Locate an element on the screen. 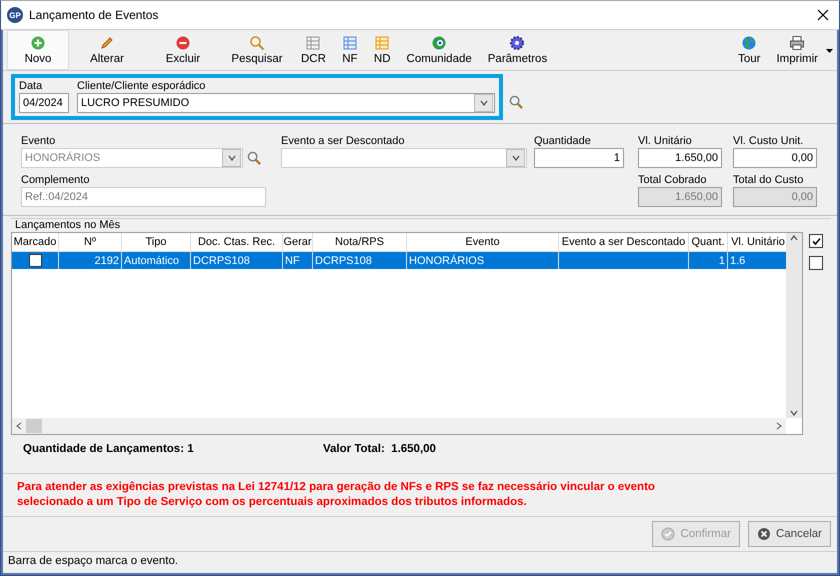 This screenshot has width=840, height=576. total-value: Valor Total: 1.650,00 is located at coordinates (379, 449).